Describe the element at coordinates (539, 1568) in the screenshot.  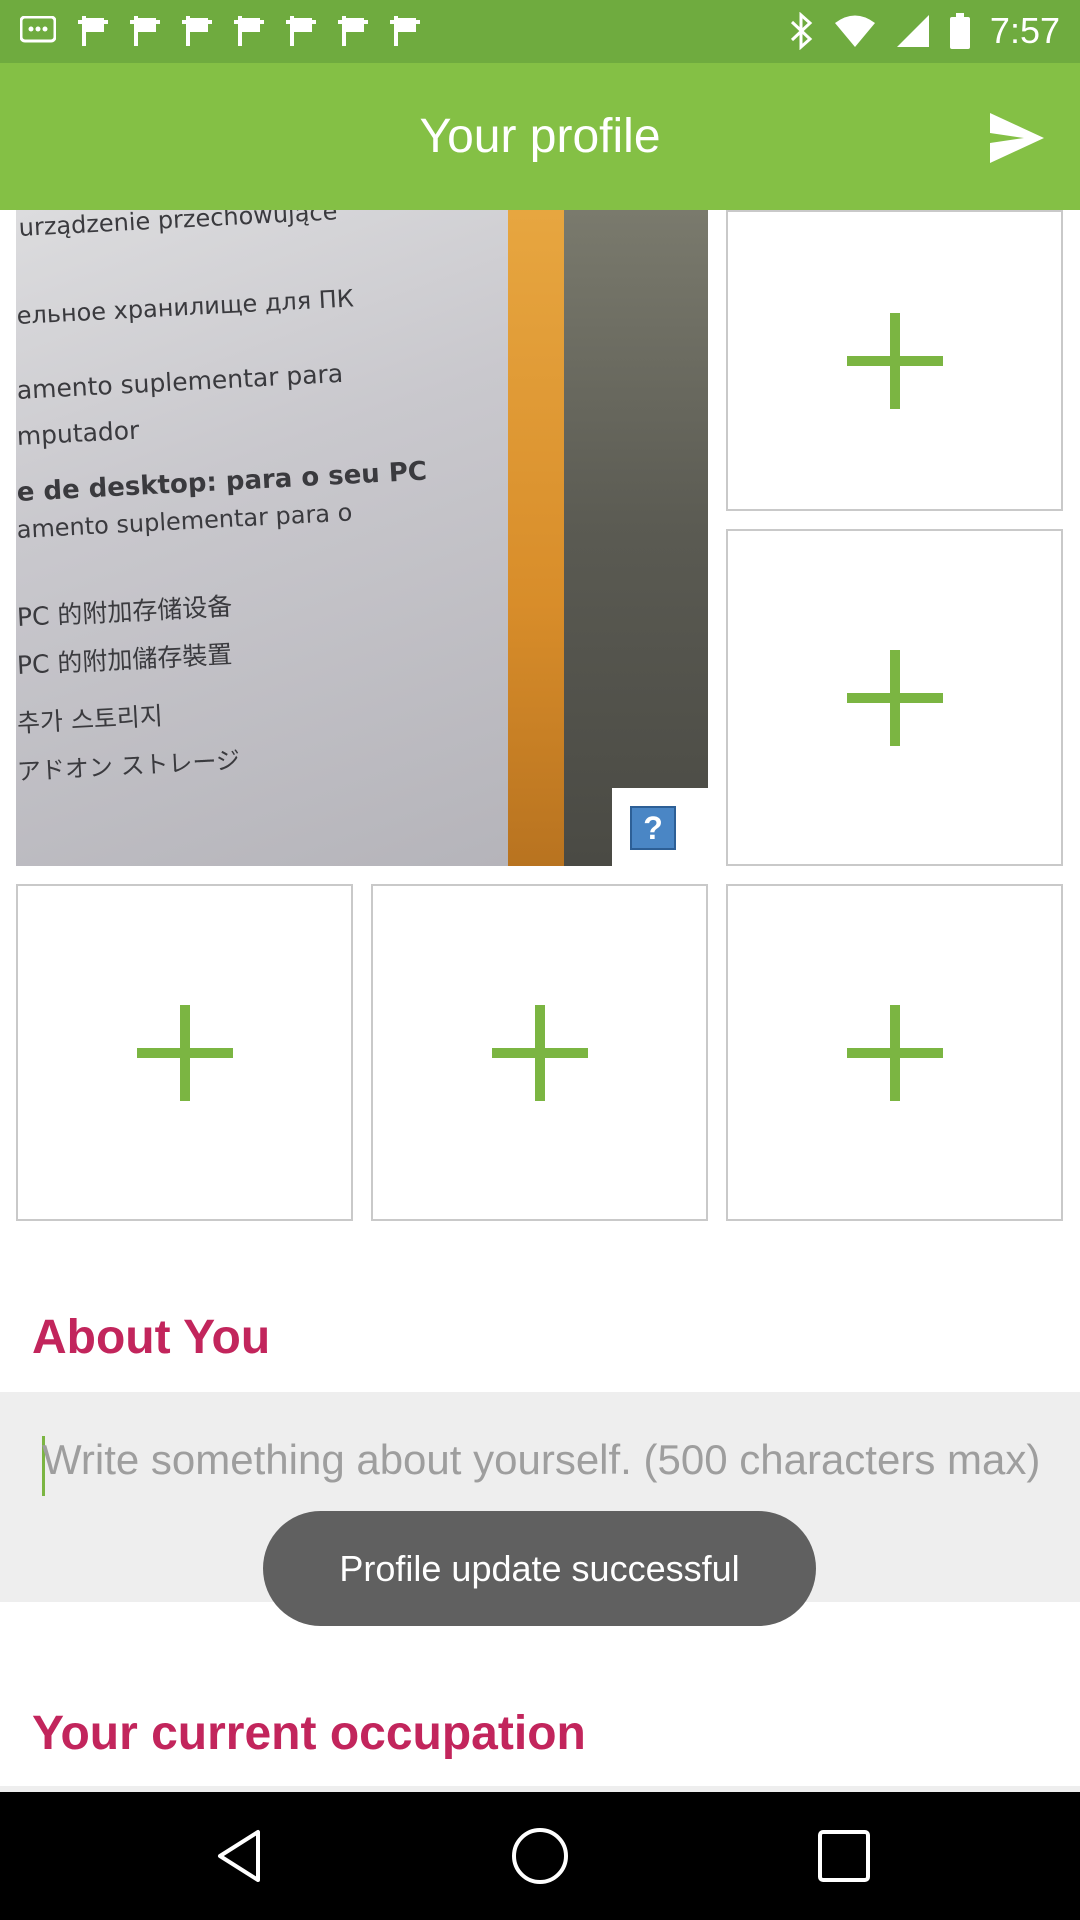
I see `toast-message: Profile update successful` at that location.